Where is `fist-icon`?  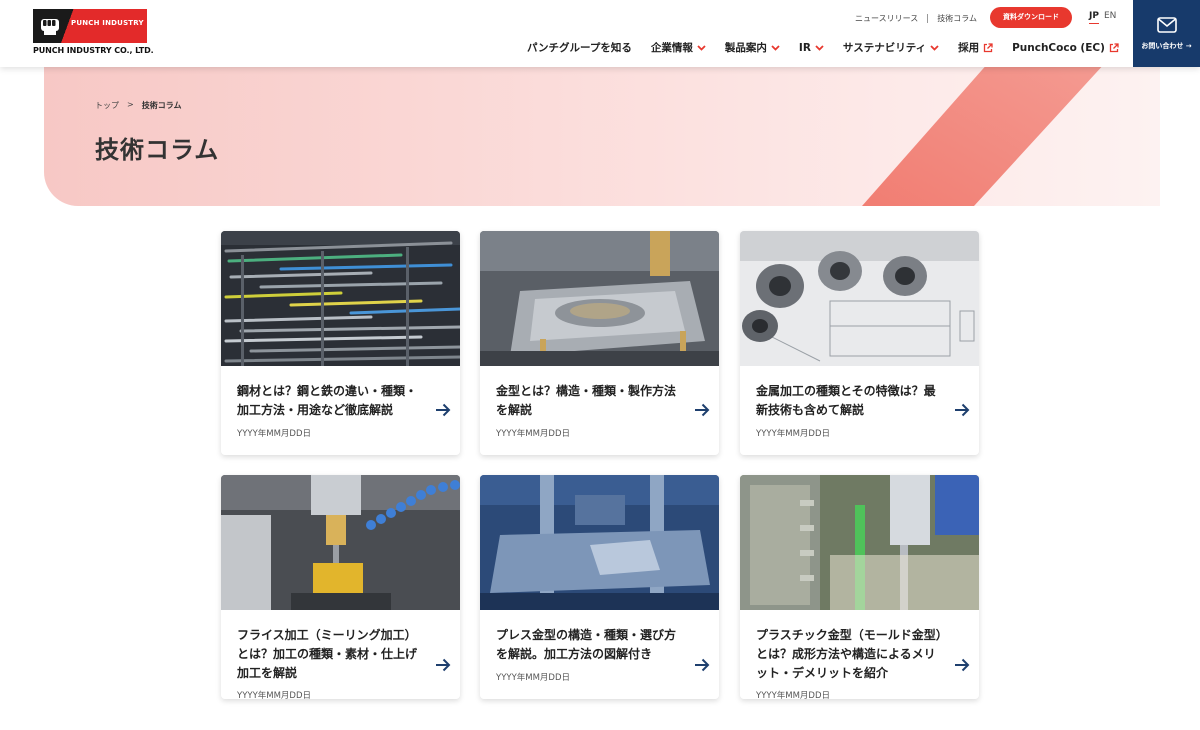
fist-icon is located at coordinates (50, 27).